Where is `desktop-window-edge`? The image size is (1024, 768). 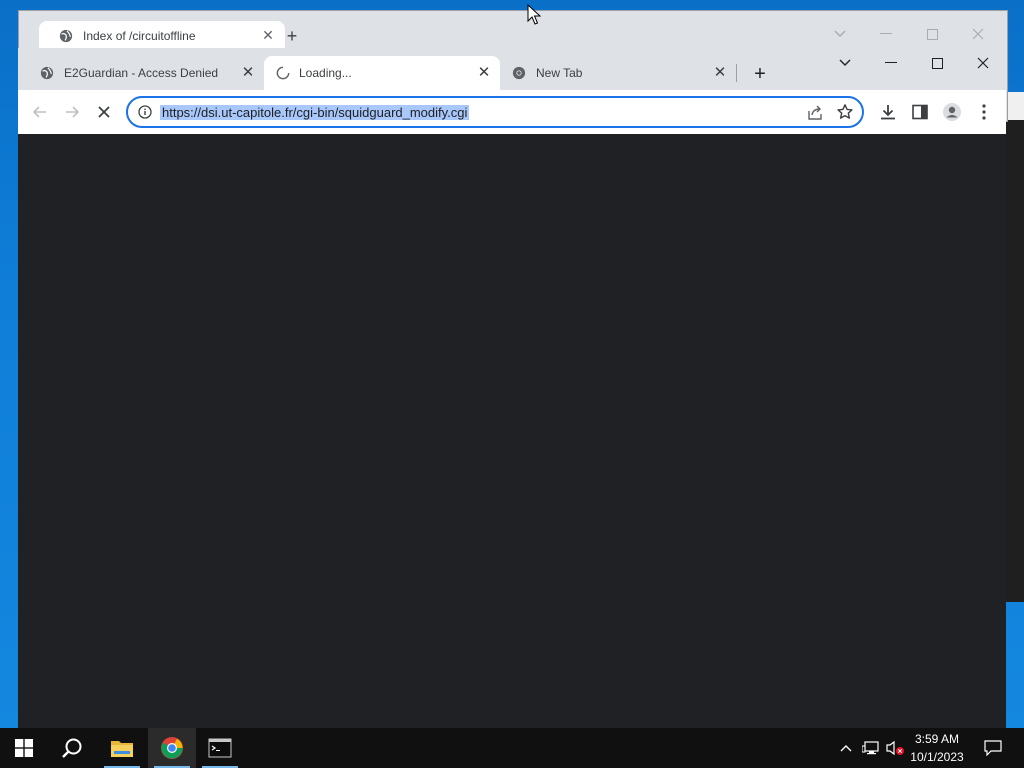 desktop-window-edge is located at coordinates (1015, 106).